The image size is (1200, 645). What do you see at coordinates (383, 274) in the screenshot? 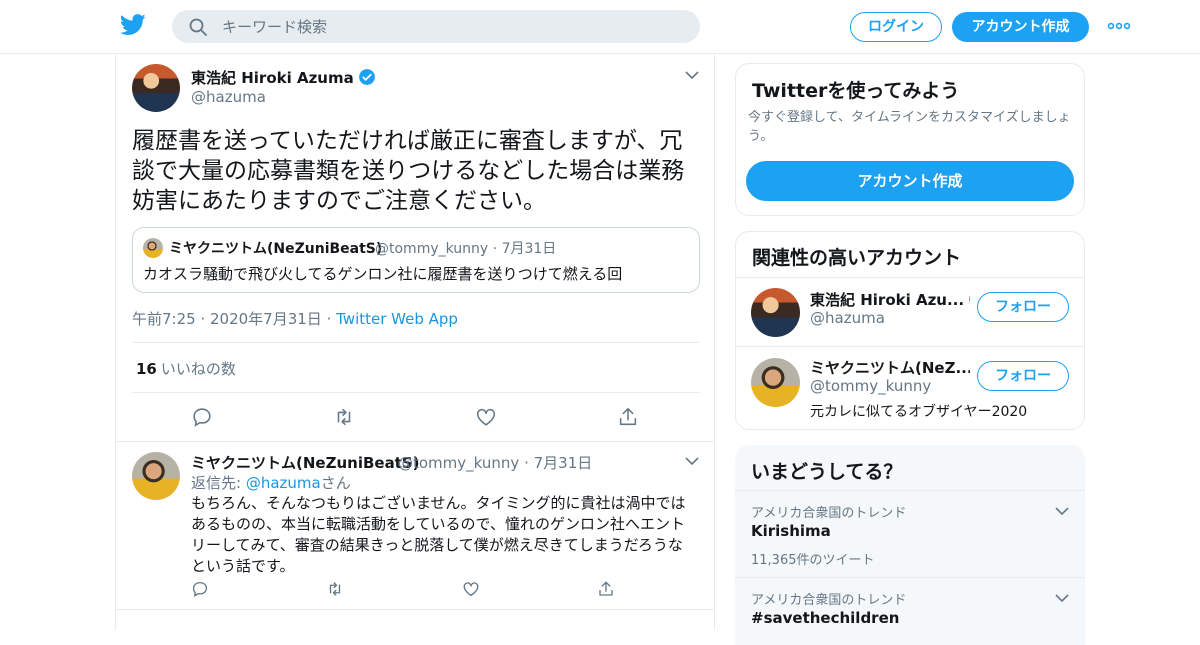
I see `quoted-tweet-text: カオスラ騒動で飛び火してるゲンロン社に履歴書を送りつけて燃える回` at bounding box center [383, 274].